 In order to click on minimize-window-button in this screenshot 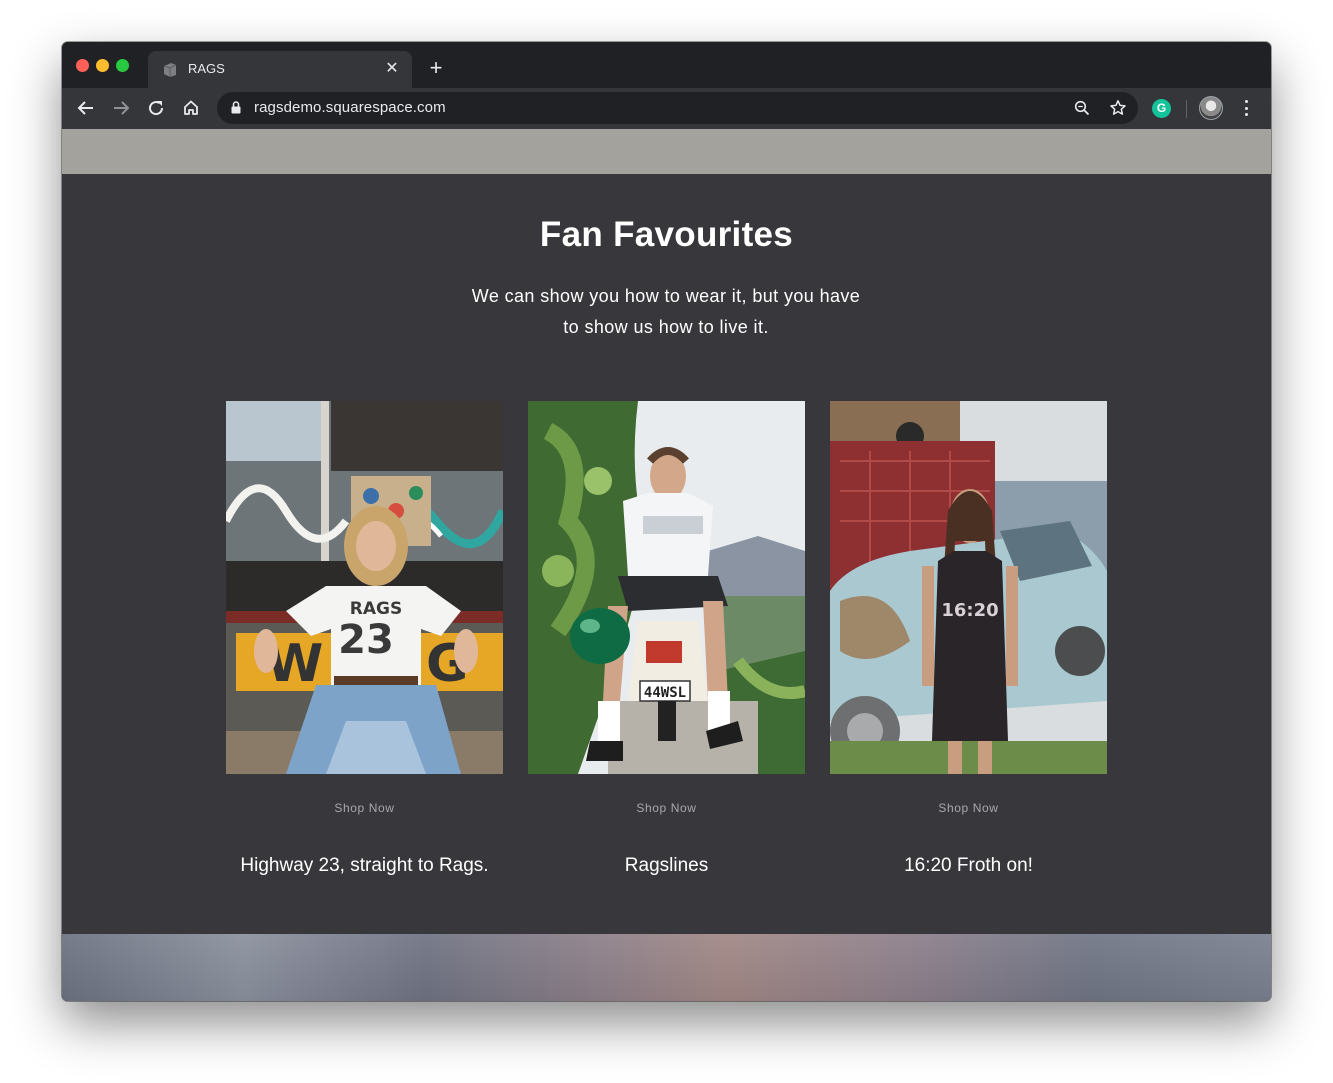, I will do `click(102, 65)`.